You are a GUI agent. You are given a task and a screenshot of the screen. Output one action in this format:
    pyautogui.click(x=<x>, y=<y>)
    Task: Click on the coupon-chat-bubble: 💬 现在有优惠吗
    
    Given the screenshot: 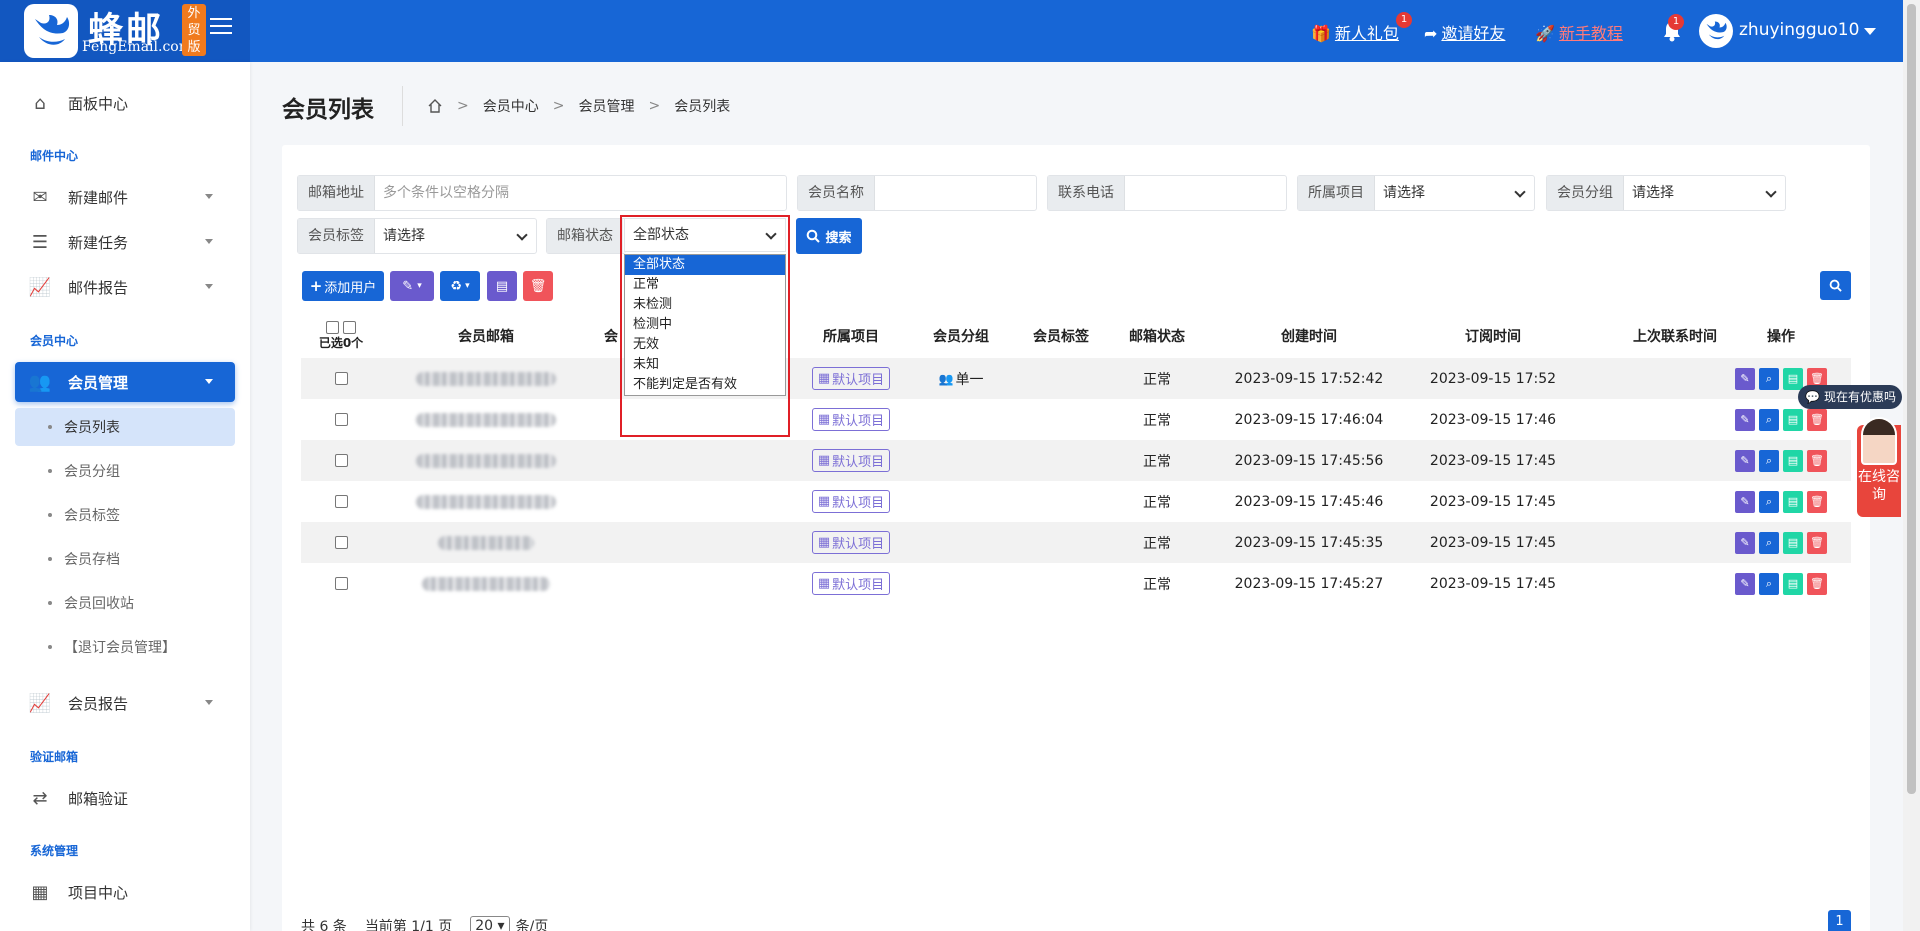 What is the action you would take?
    pyautogui.click(x=1850, y=397)
    